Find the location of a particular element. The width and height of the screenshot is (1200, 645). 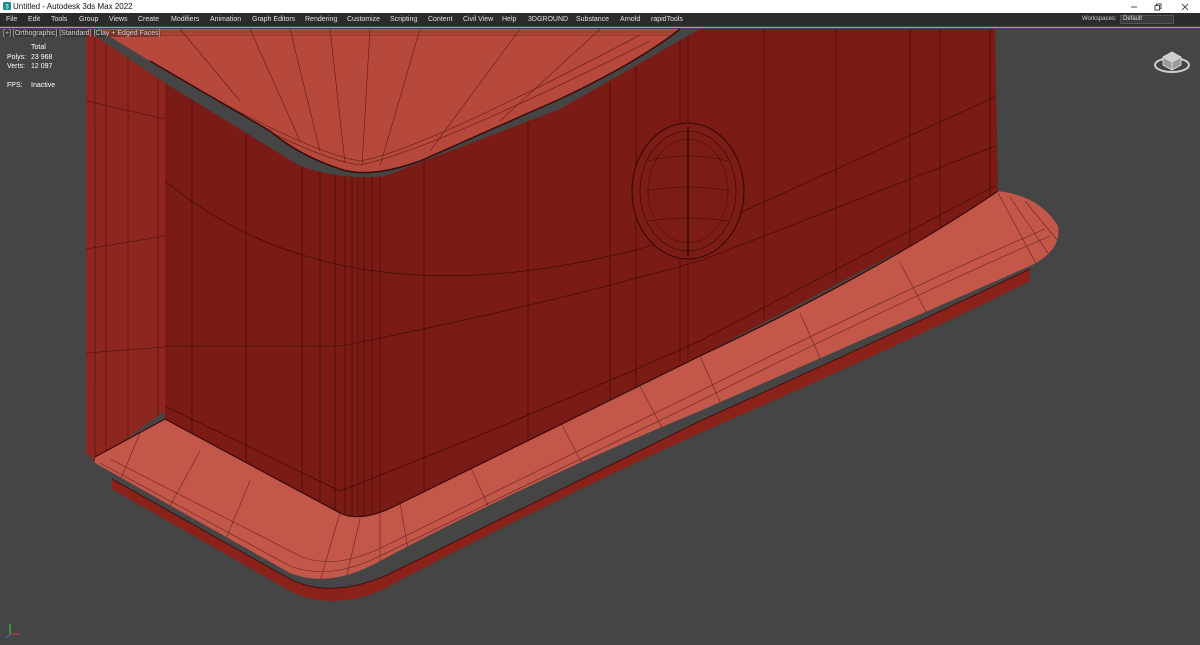

menu-content: Content is located at coordinates (440, 19).